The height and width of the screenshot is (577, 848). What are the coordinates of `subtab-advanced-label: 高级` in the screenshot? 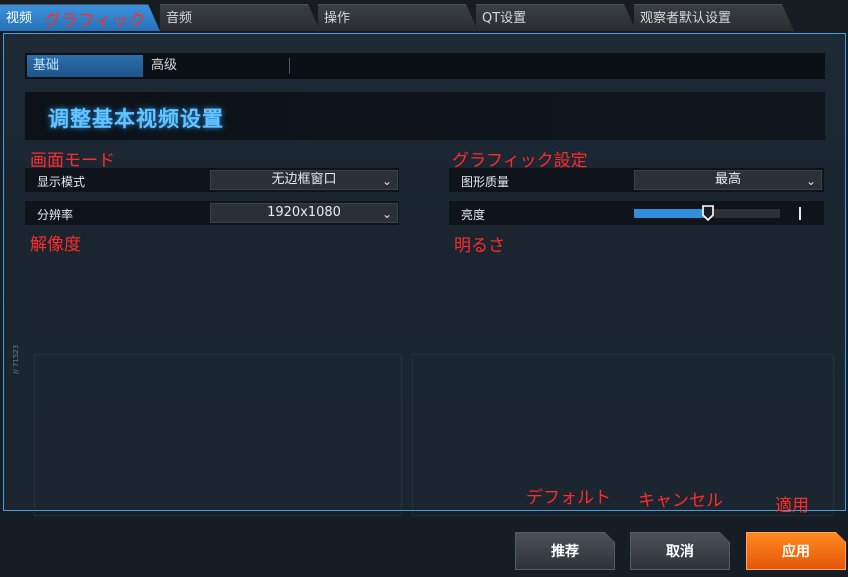 It's located at (164, 65).